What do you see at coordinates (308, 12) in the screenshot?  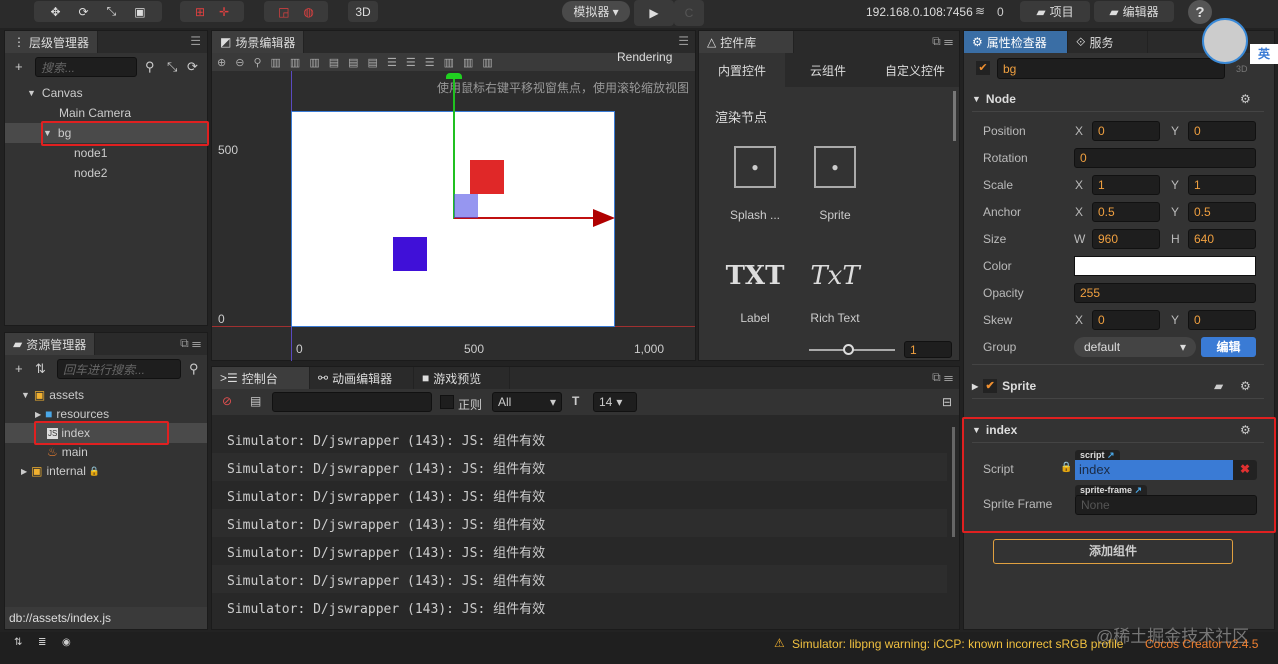 I see `globe-icon: ◍` at bounding box center [308, 12].